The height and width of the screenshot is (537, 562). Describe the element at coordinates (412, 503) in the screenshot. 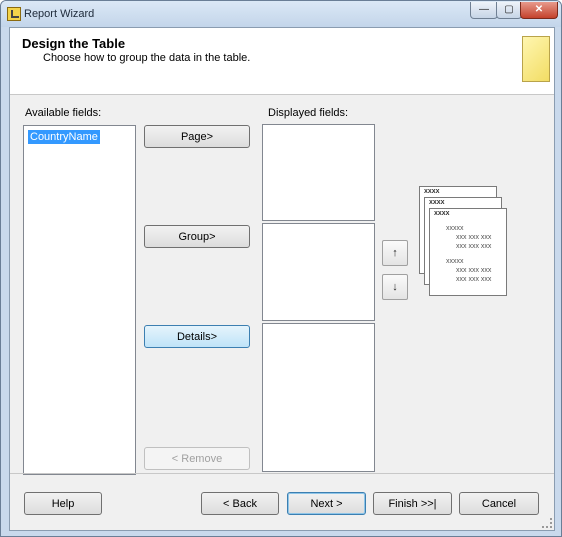

I see `finish-button: Finish >>|` at that location.